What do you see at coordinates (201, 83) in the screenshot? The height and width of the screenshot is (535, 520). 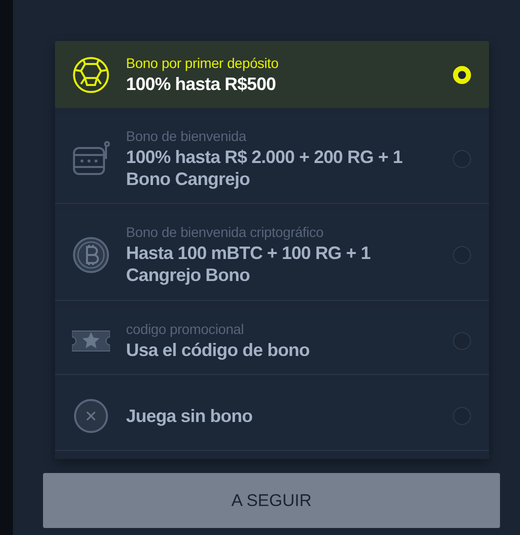 I see `bonus-title: 100% hasta R$500` at bounding box center [201, 83].